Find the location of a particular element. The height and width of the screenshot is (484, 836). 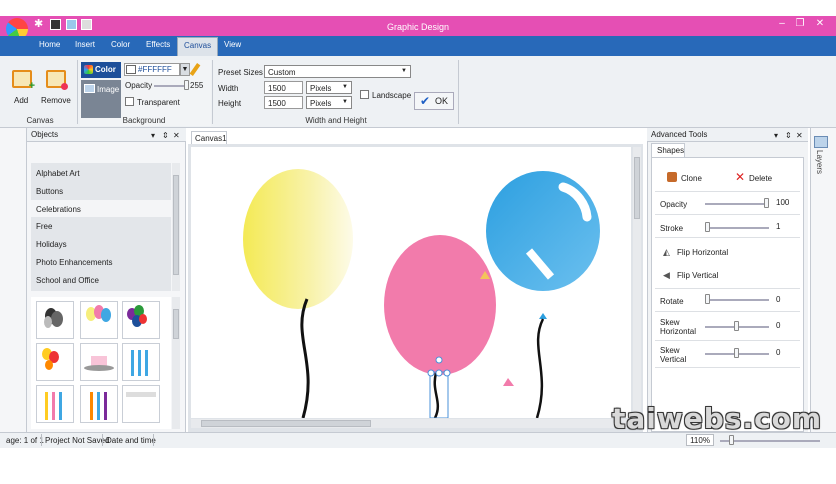

clone-button-label: Clone is located at coordinates (691, 178).